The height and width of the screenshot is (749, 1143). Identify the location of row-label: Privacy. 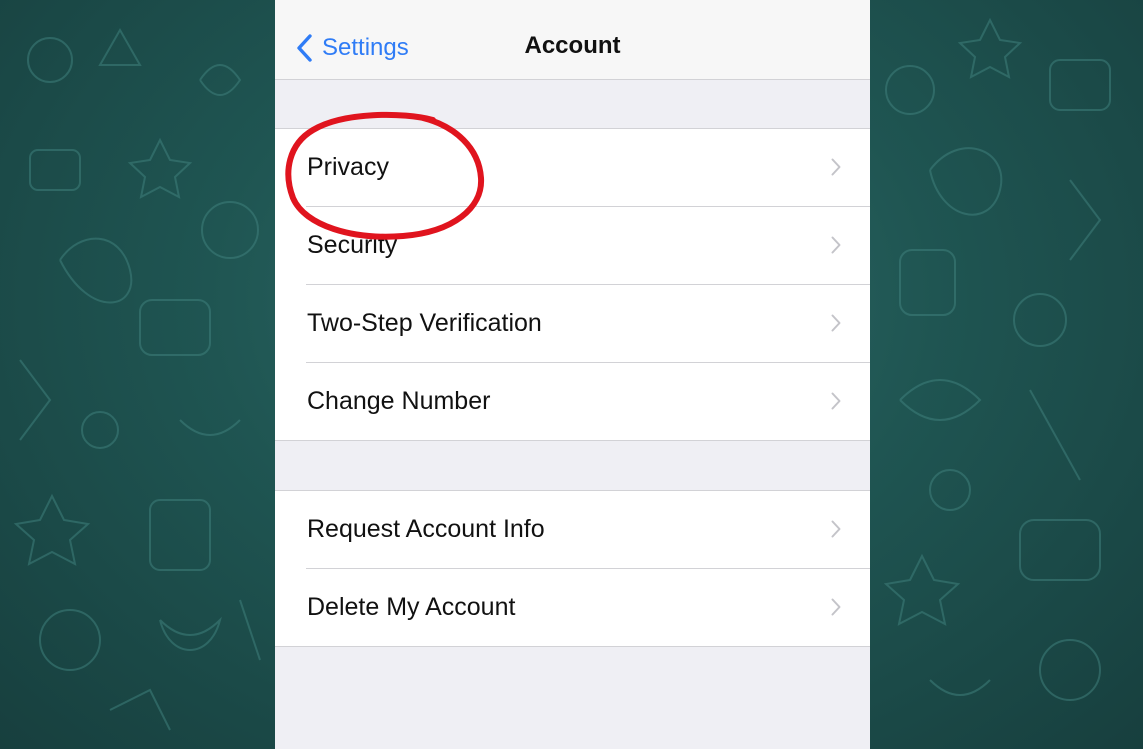
(348, 167).